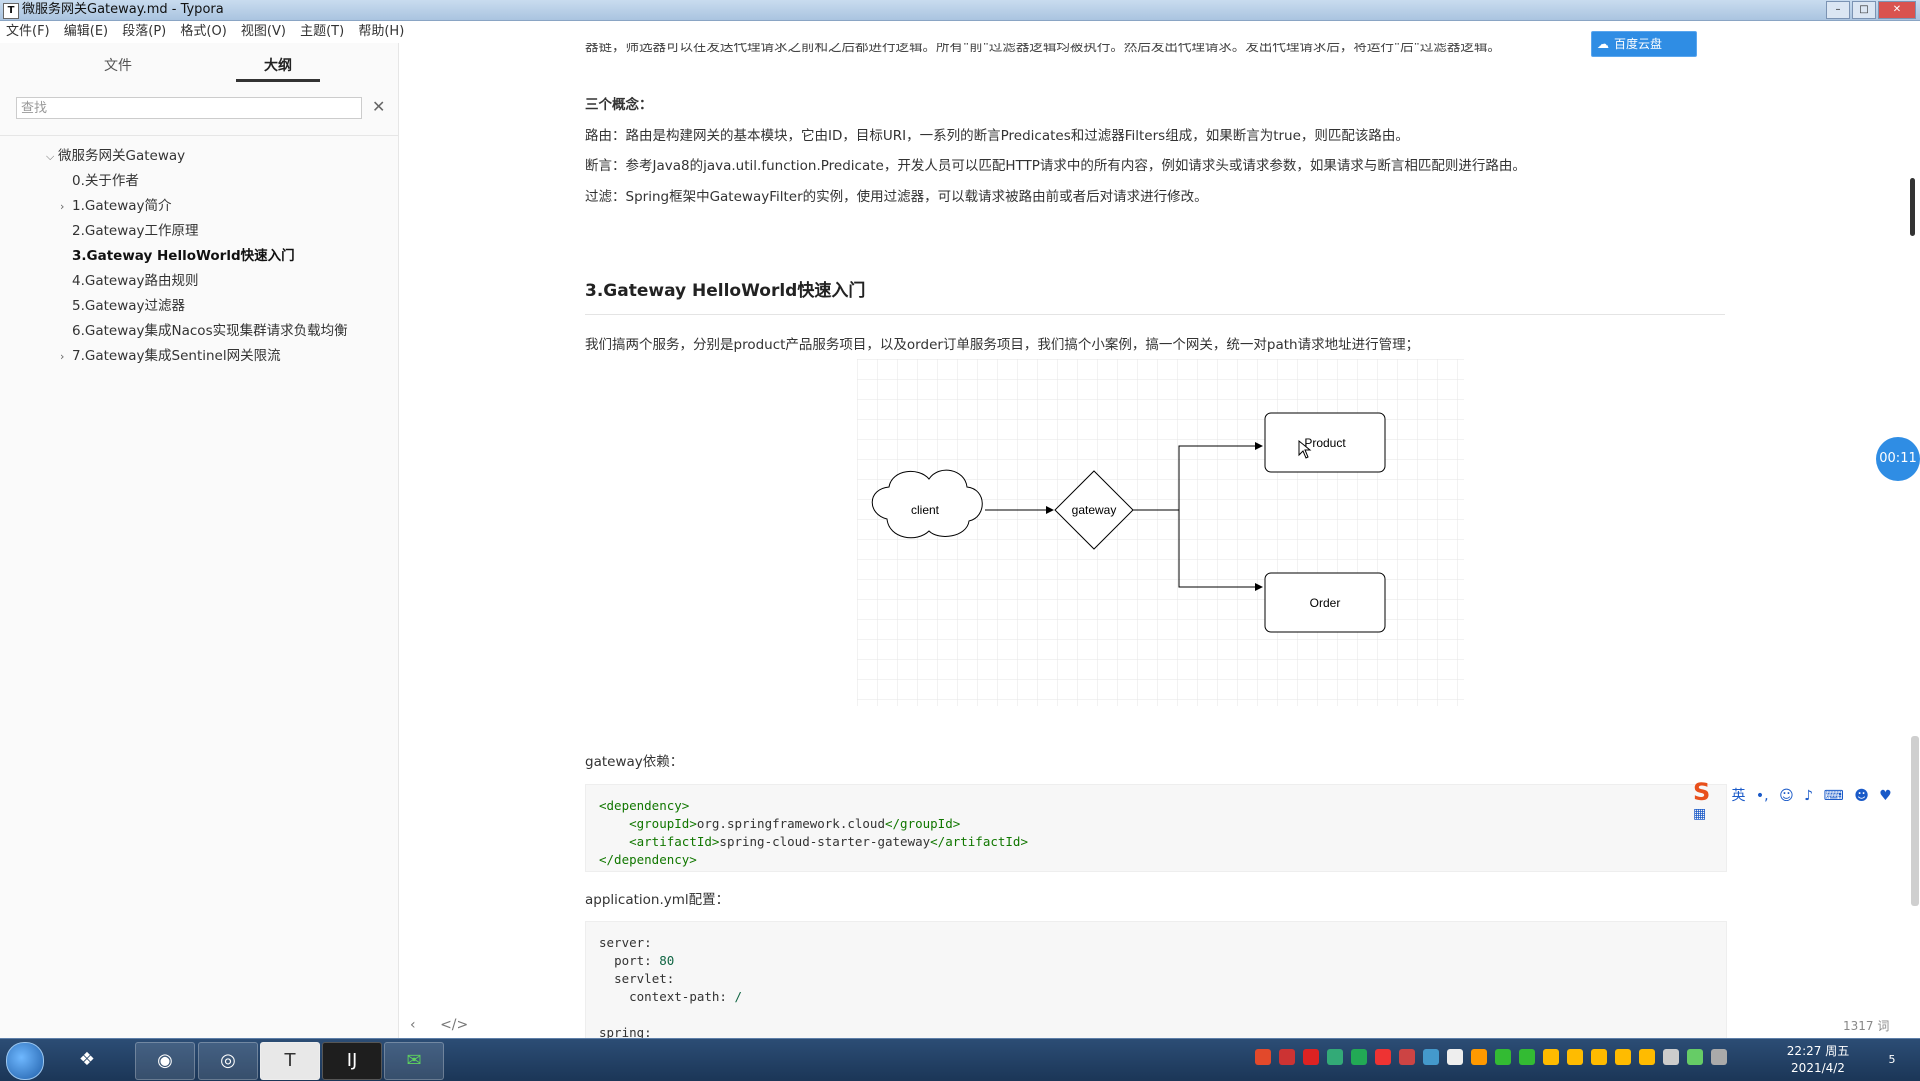 The image size is (1920, 1081). What do you see at coordinates (1808, 796) in the screenshot?
I see `microphone-icon: ♪` at bounding box center [1808, 796].